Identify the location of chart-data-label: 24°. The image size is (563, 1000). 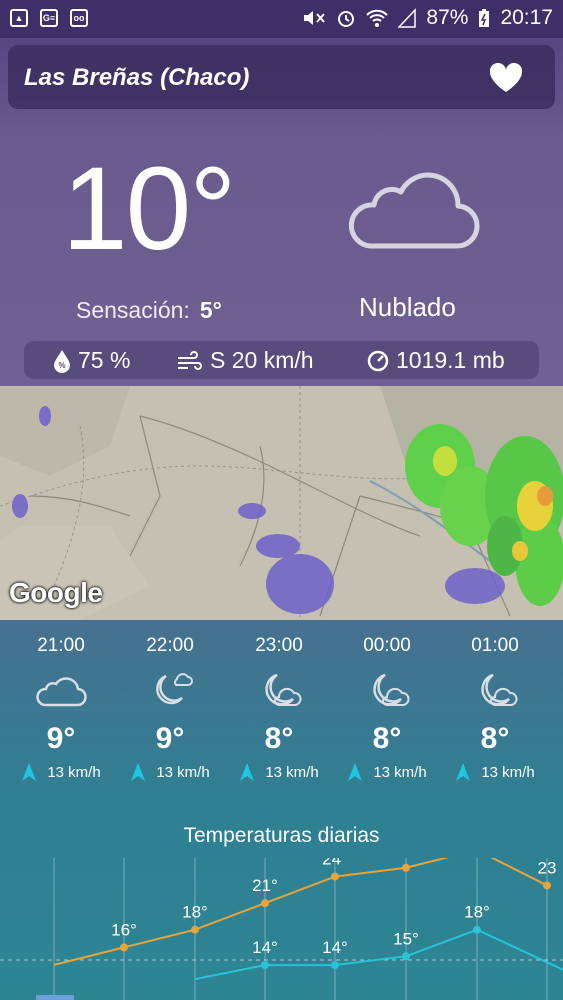
(335, 863).